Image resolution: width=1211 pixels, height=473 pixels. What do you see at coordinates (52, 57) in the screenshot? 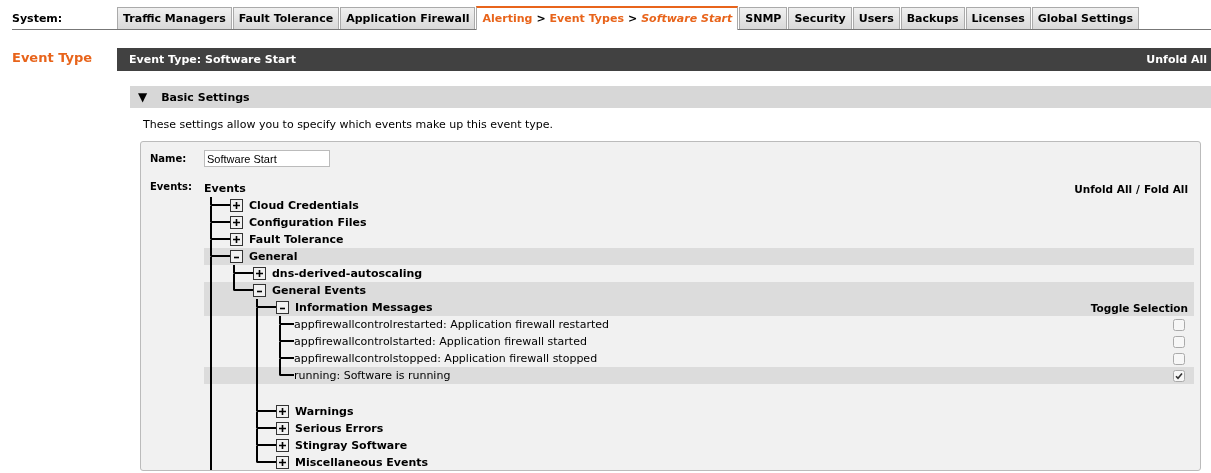
I see `page-heading: Event Type` at bounding box center [52, 57].